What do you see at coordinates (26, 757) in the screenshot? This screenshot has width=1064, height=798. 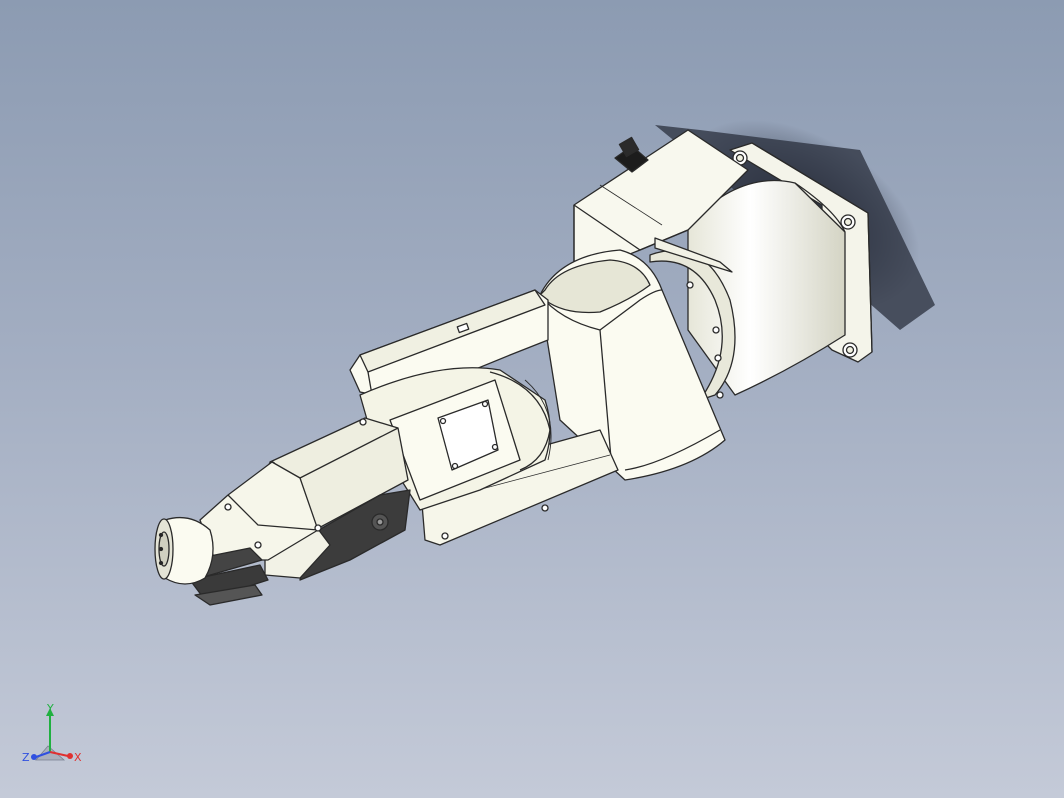 I see `z-axis-label: Z` at bounding box center [26, 757].